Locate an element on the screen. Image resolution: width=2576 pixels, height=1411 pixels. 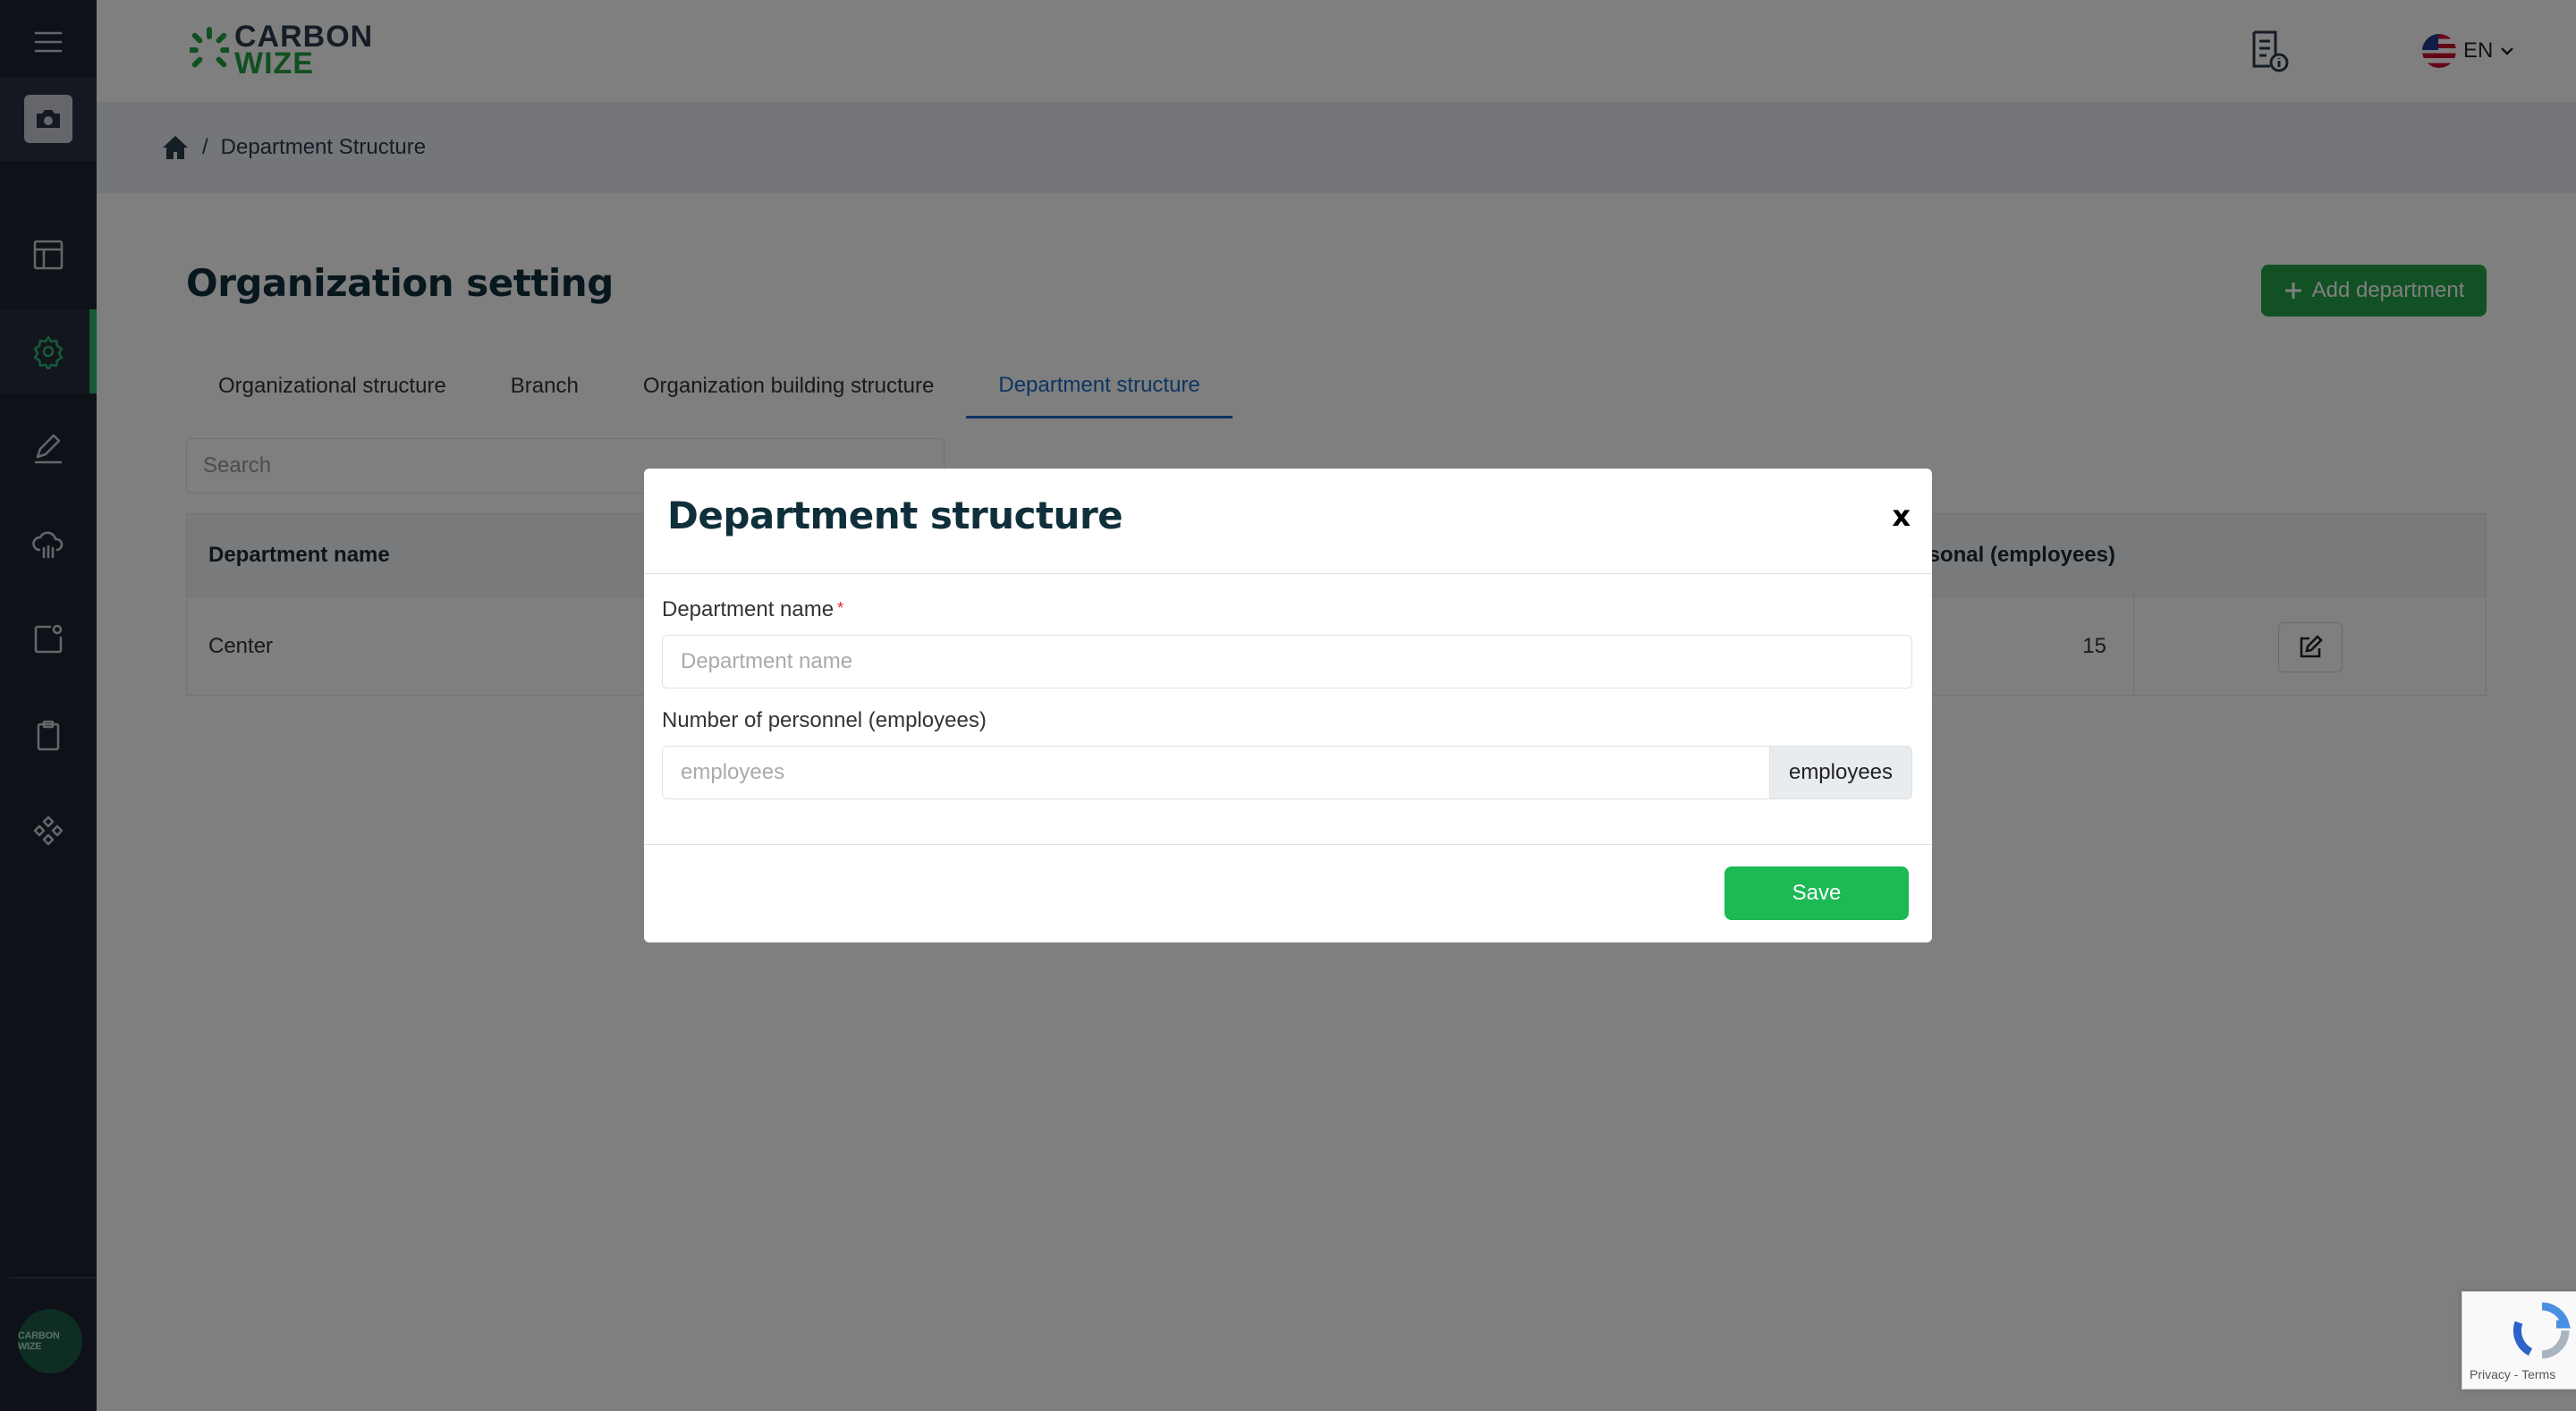
employees-input: employees is located at coordinates (1215, 773).